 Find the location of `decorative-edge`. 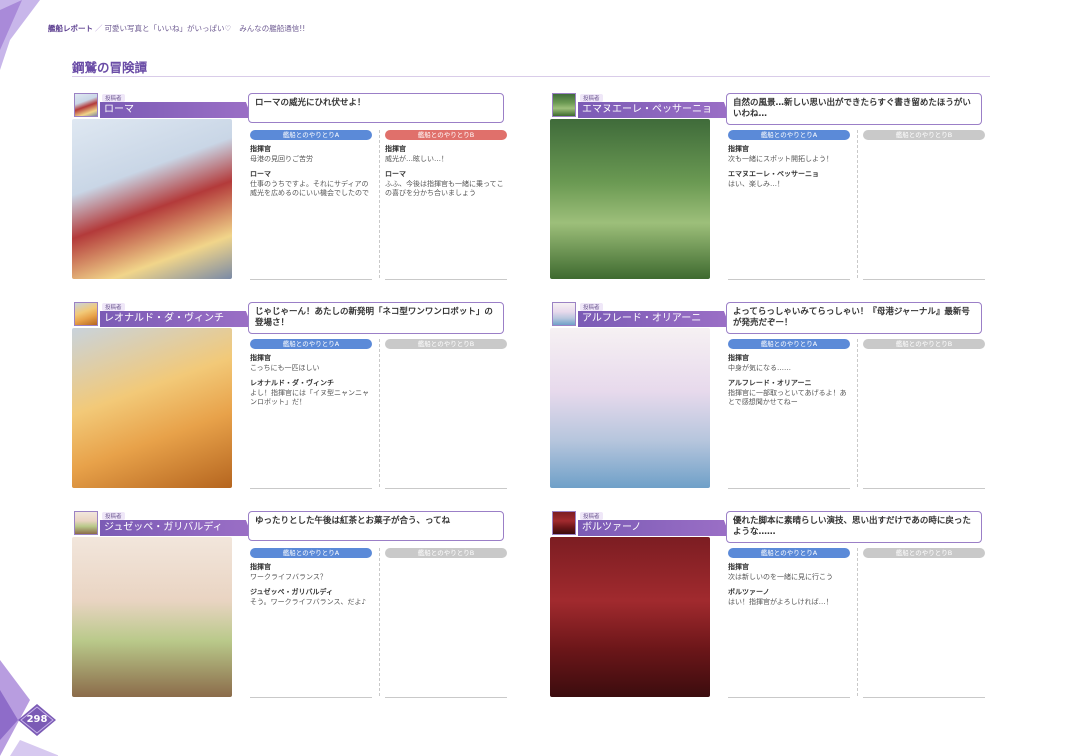

decorative-edge is located at coordinates (29, 378).